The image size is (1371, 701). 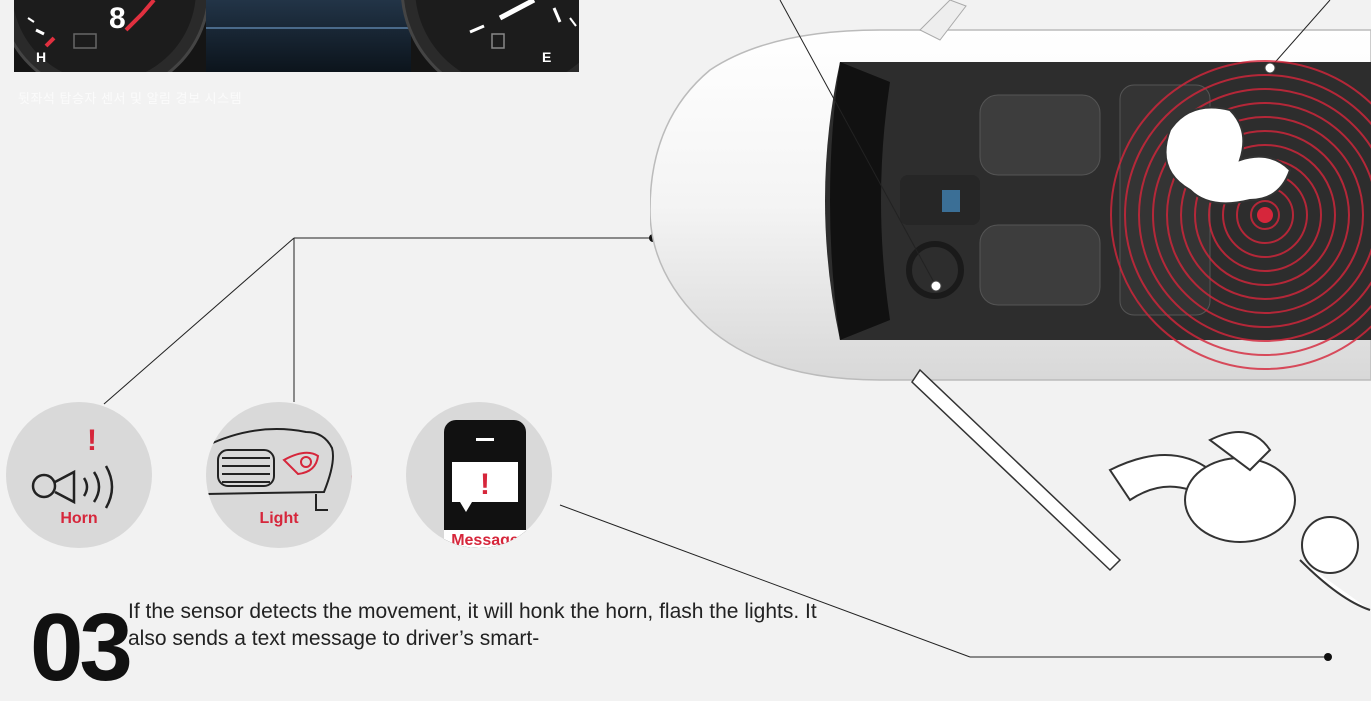 I want to click on light-alert-mark: !, so click(x=350, y=486).